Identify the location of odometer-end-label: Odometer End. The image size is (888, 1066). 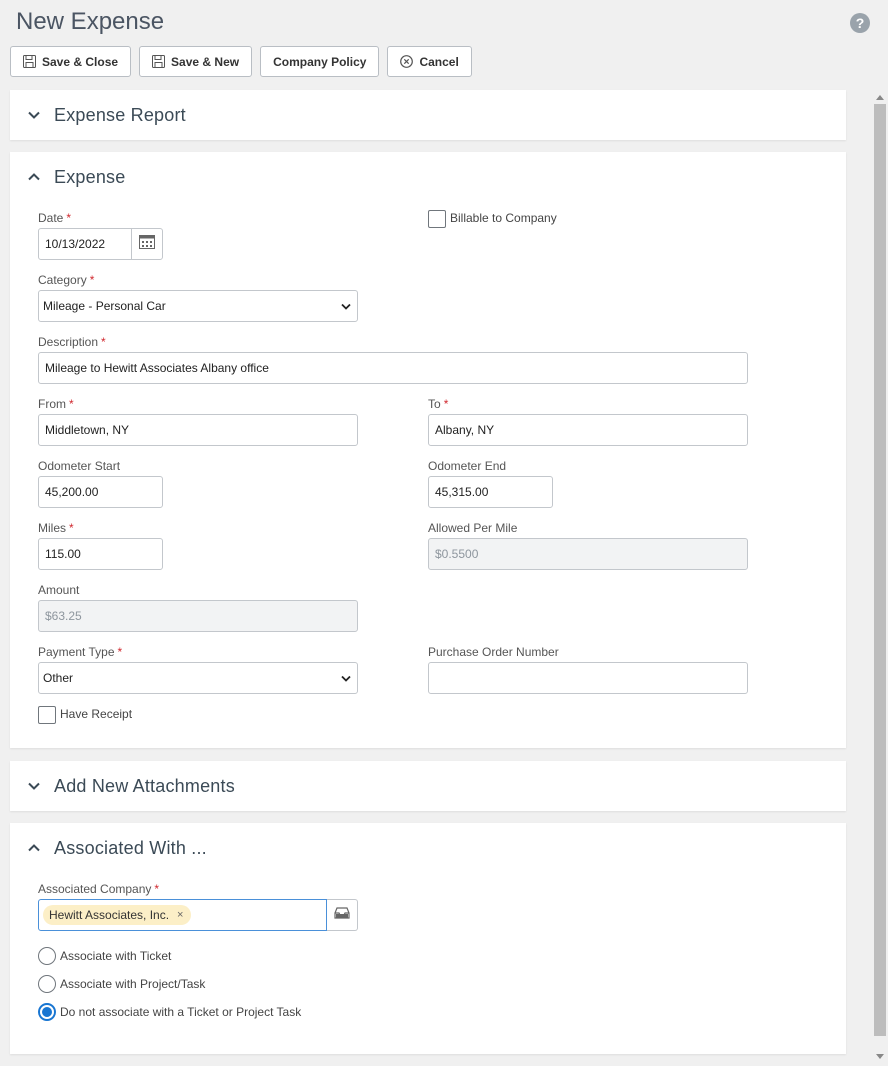
(467, 466).